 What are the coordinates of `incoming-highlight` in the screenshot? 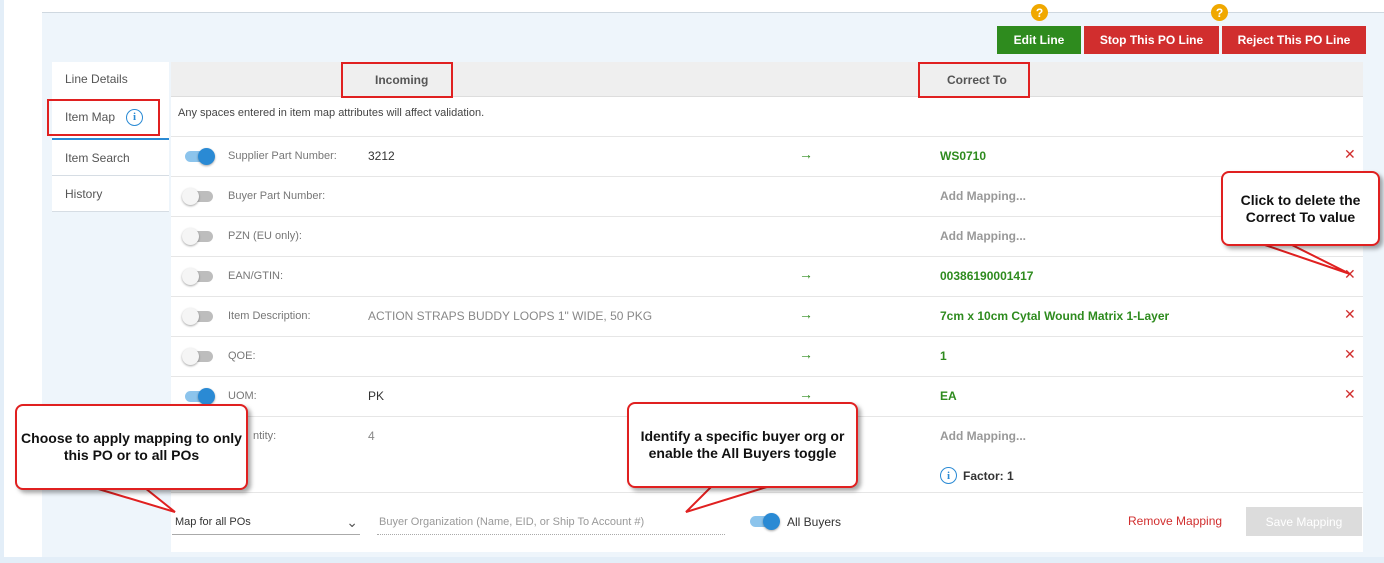 It's located at (397, 80).